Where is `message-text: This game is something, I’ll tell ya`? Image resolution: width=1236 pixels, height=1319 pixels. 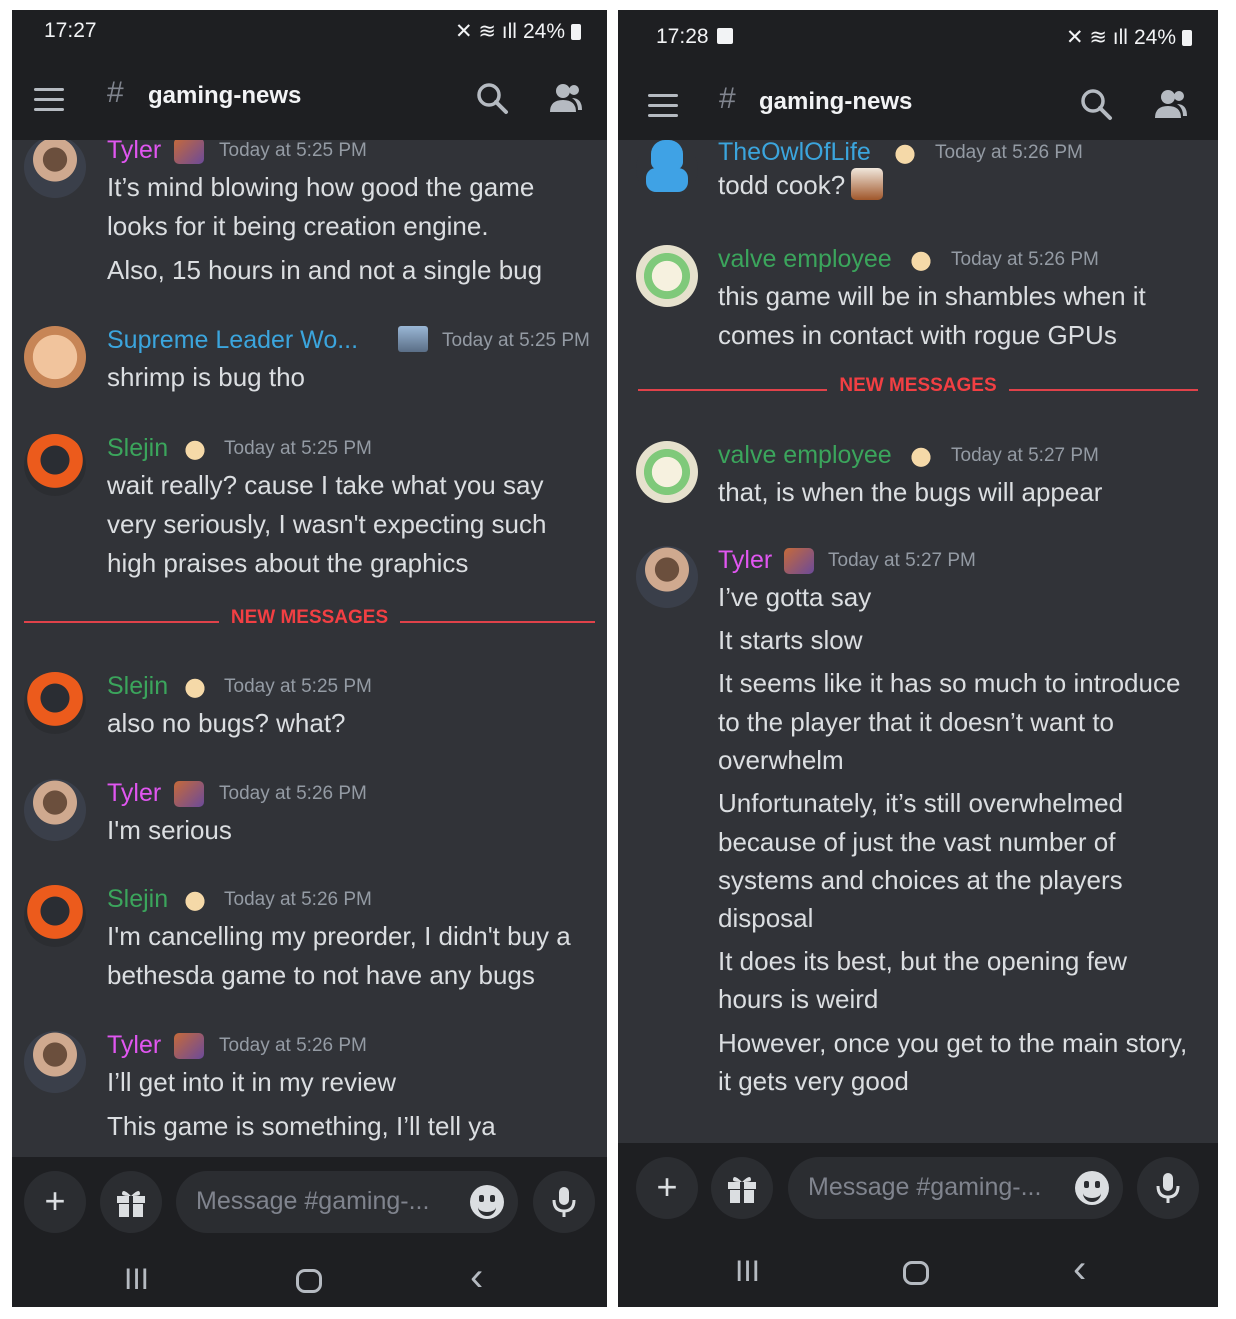 message-text: This game is something, I’ll tell ya is located at coordinates (301, 1126).